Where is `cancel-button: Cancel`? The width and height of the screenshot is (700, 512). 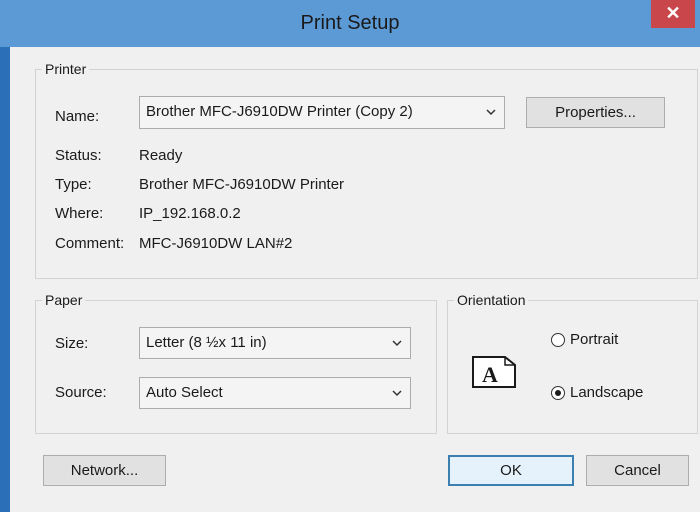 cancel-button: Cancel is located at coordinates (637, 470).